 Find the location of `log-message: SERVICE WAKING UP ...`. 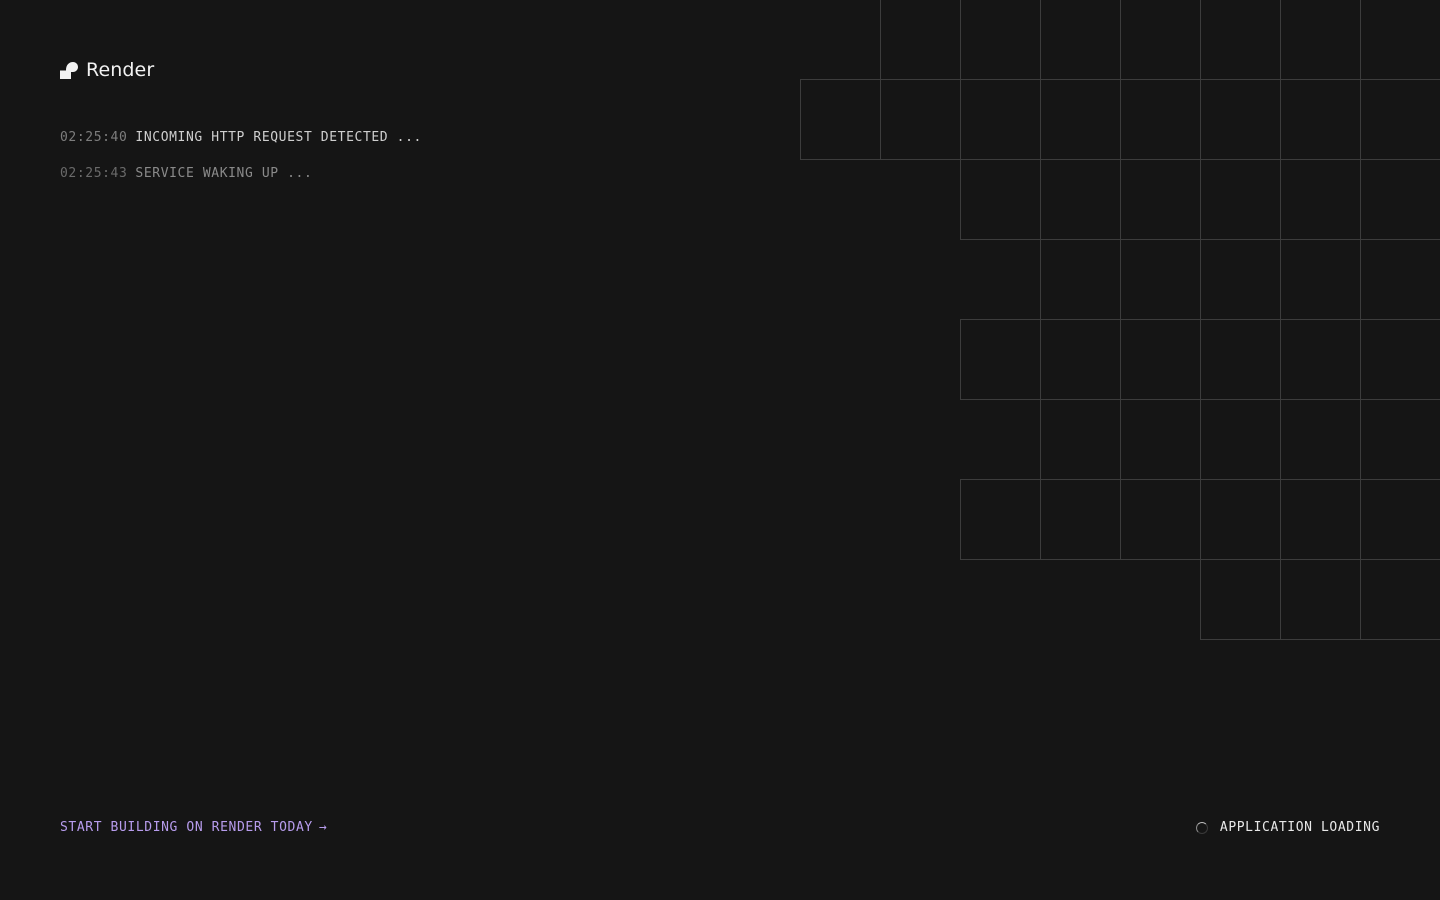

log-message: SERVICE WAKING UP ... is located at coordinates (224, 173).